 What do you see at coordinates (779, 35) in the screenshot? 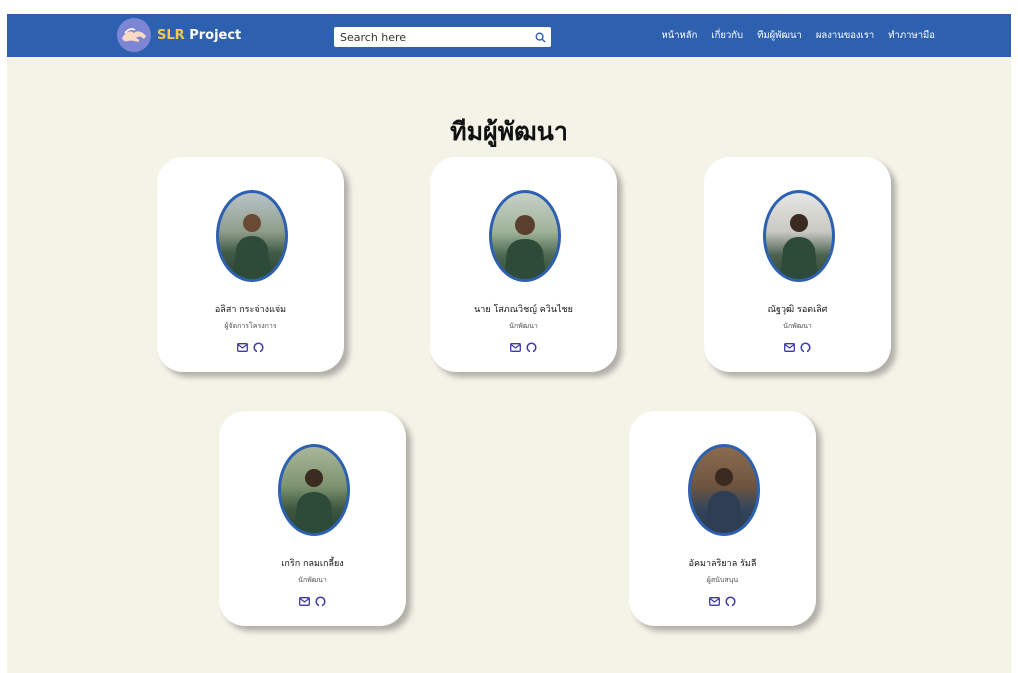
I see `nav-link-team: ทีมผู้พัฒนา` at bounding box center [779, 35].